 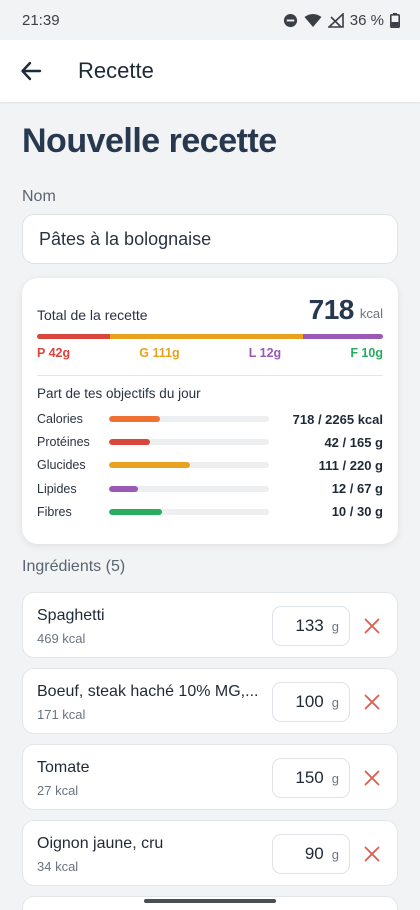 I want to click on ingredient-kcal: 469 kcal, so click(x=61, y=638).